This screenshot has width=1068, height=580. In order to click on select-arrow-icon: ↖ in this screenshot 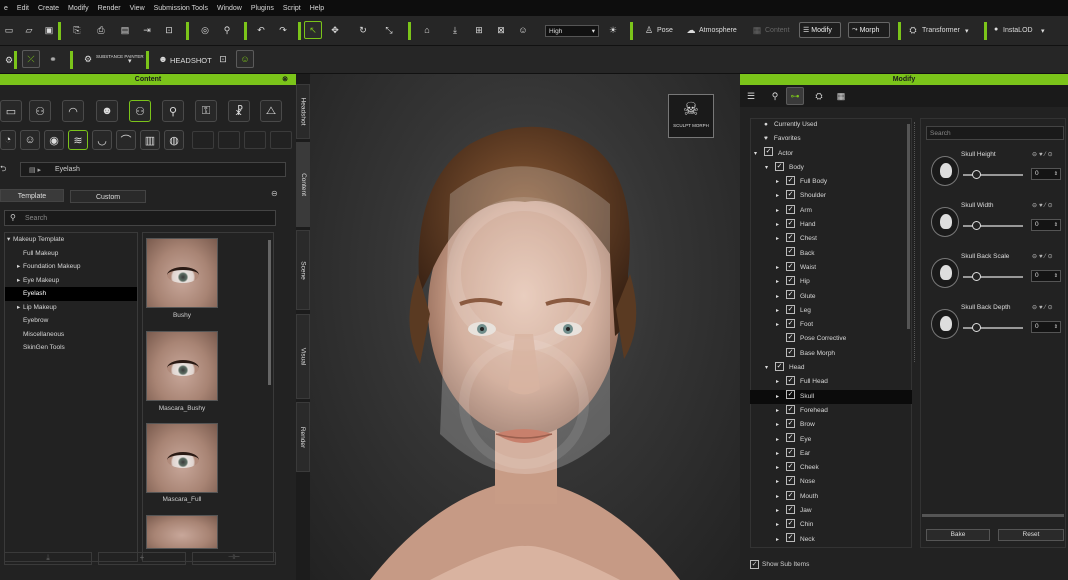, I will do `click(313, 30)`.